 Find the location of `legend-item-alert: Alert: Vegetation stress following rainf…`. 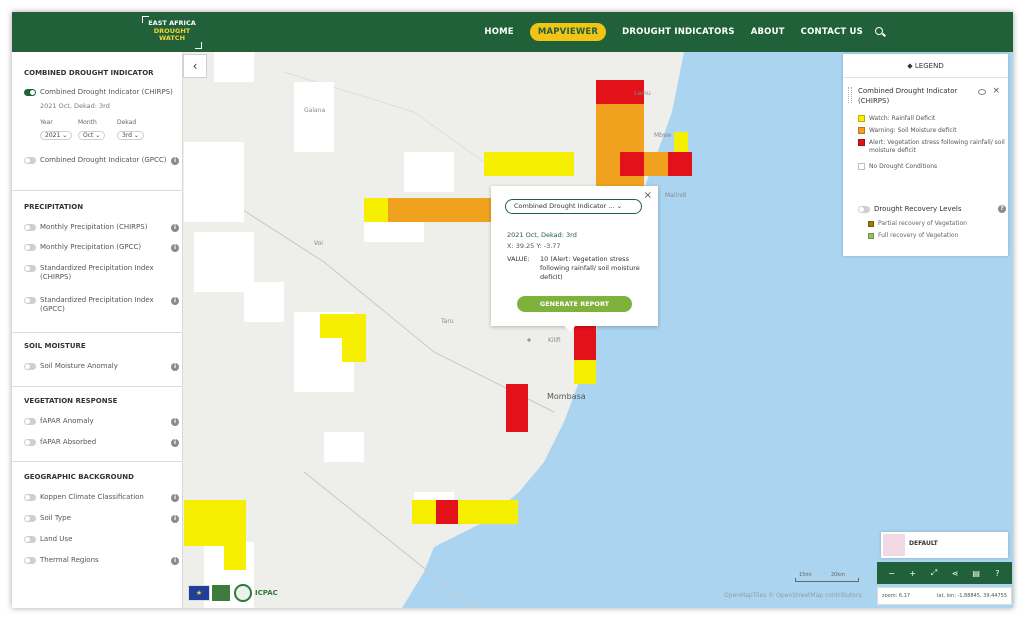

legend-item-alert: Alert: Vegetation stress following rainf… is located at coordinates (932, 147).